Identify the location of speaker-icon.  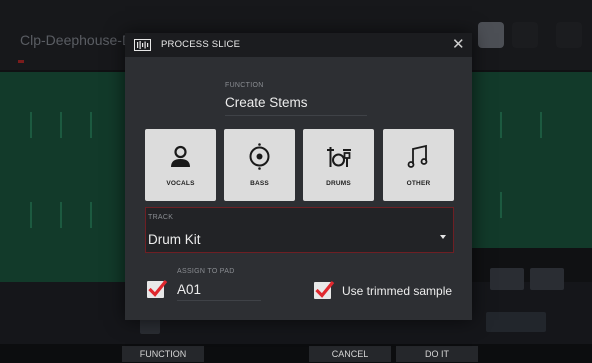
(259, 156).